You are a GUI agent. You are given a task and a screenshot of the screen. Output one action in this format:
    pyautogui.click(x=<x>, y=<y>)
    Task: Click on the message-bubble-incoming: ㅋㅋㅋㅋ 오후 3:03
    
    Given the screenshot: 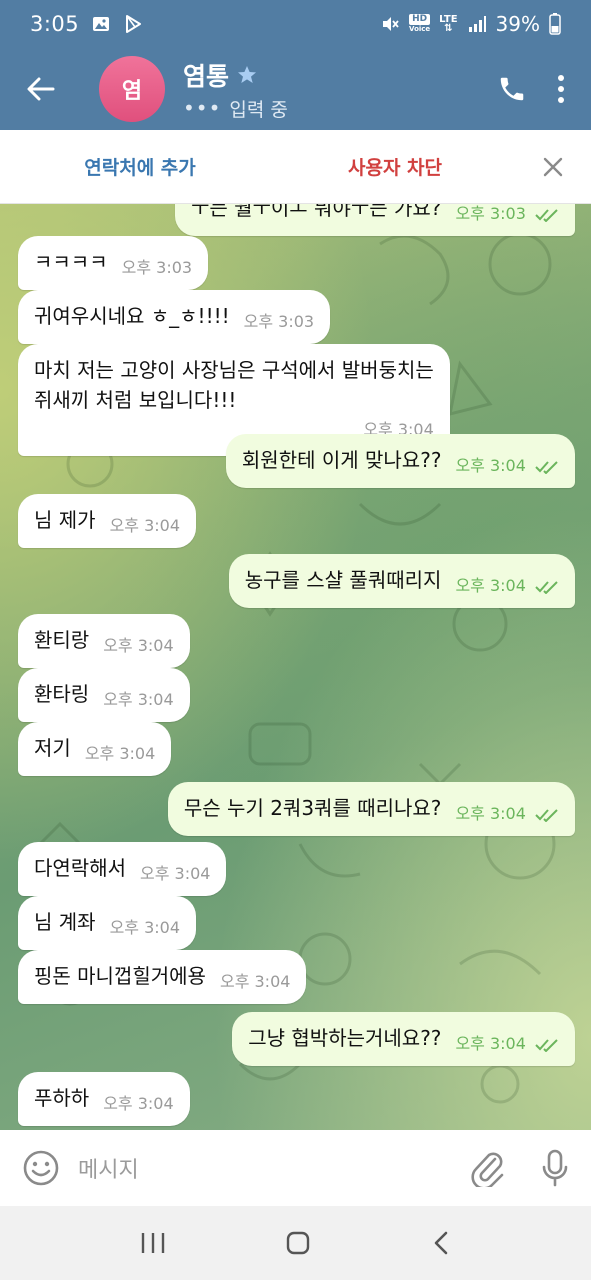 What is the action you would take?
    pyautogui.click(x=113, y=263)
    